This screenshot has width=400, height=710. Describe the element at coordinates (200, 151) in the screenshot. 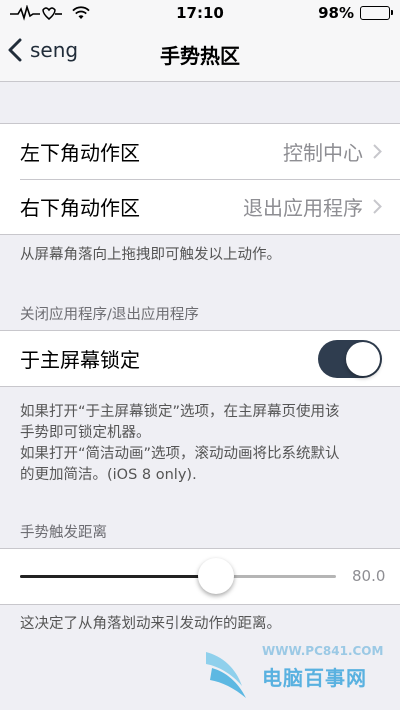

I see `cell-bottom-left-action: 左下角动作区 控制中心` at that location.